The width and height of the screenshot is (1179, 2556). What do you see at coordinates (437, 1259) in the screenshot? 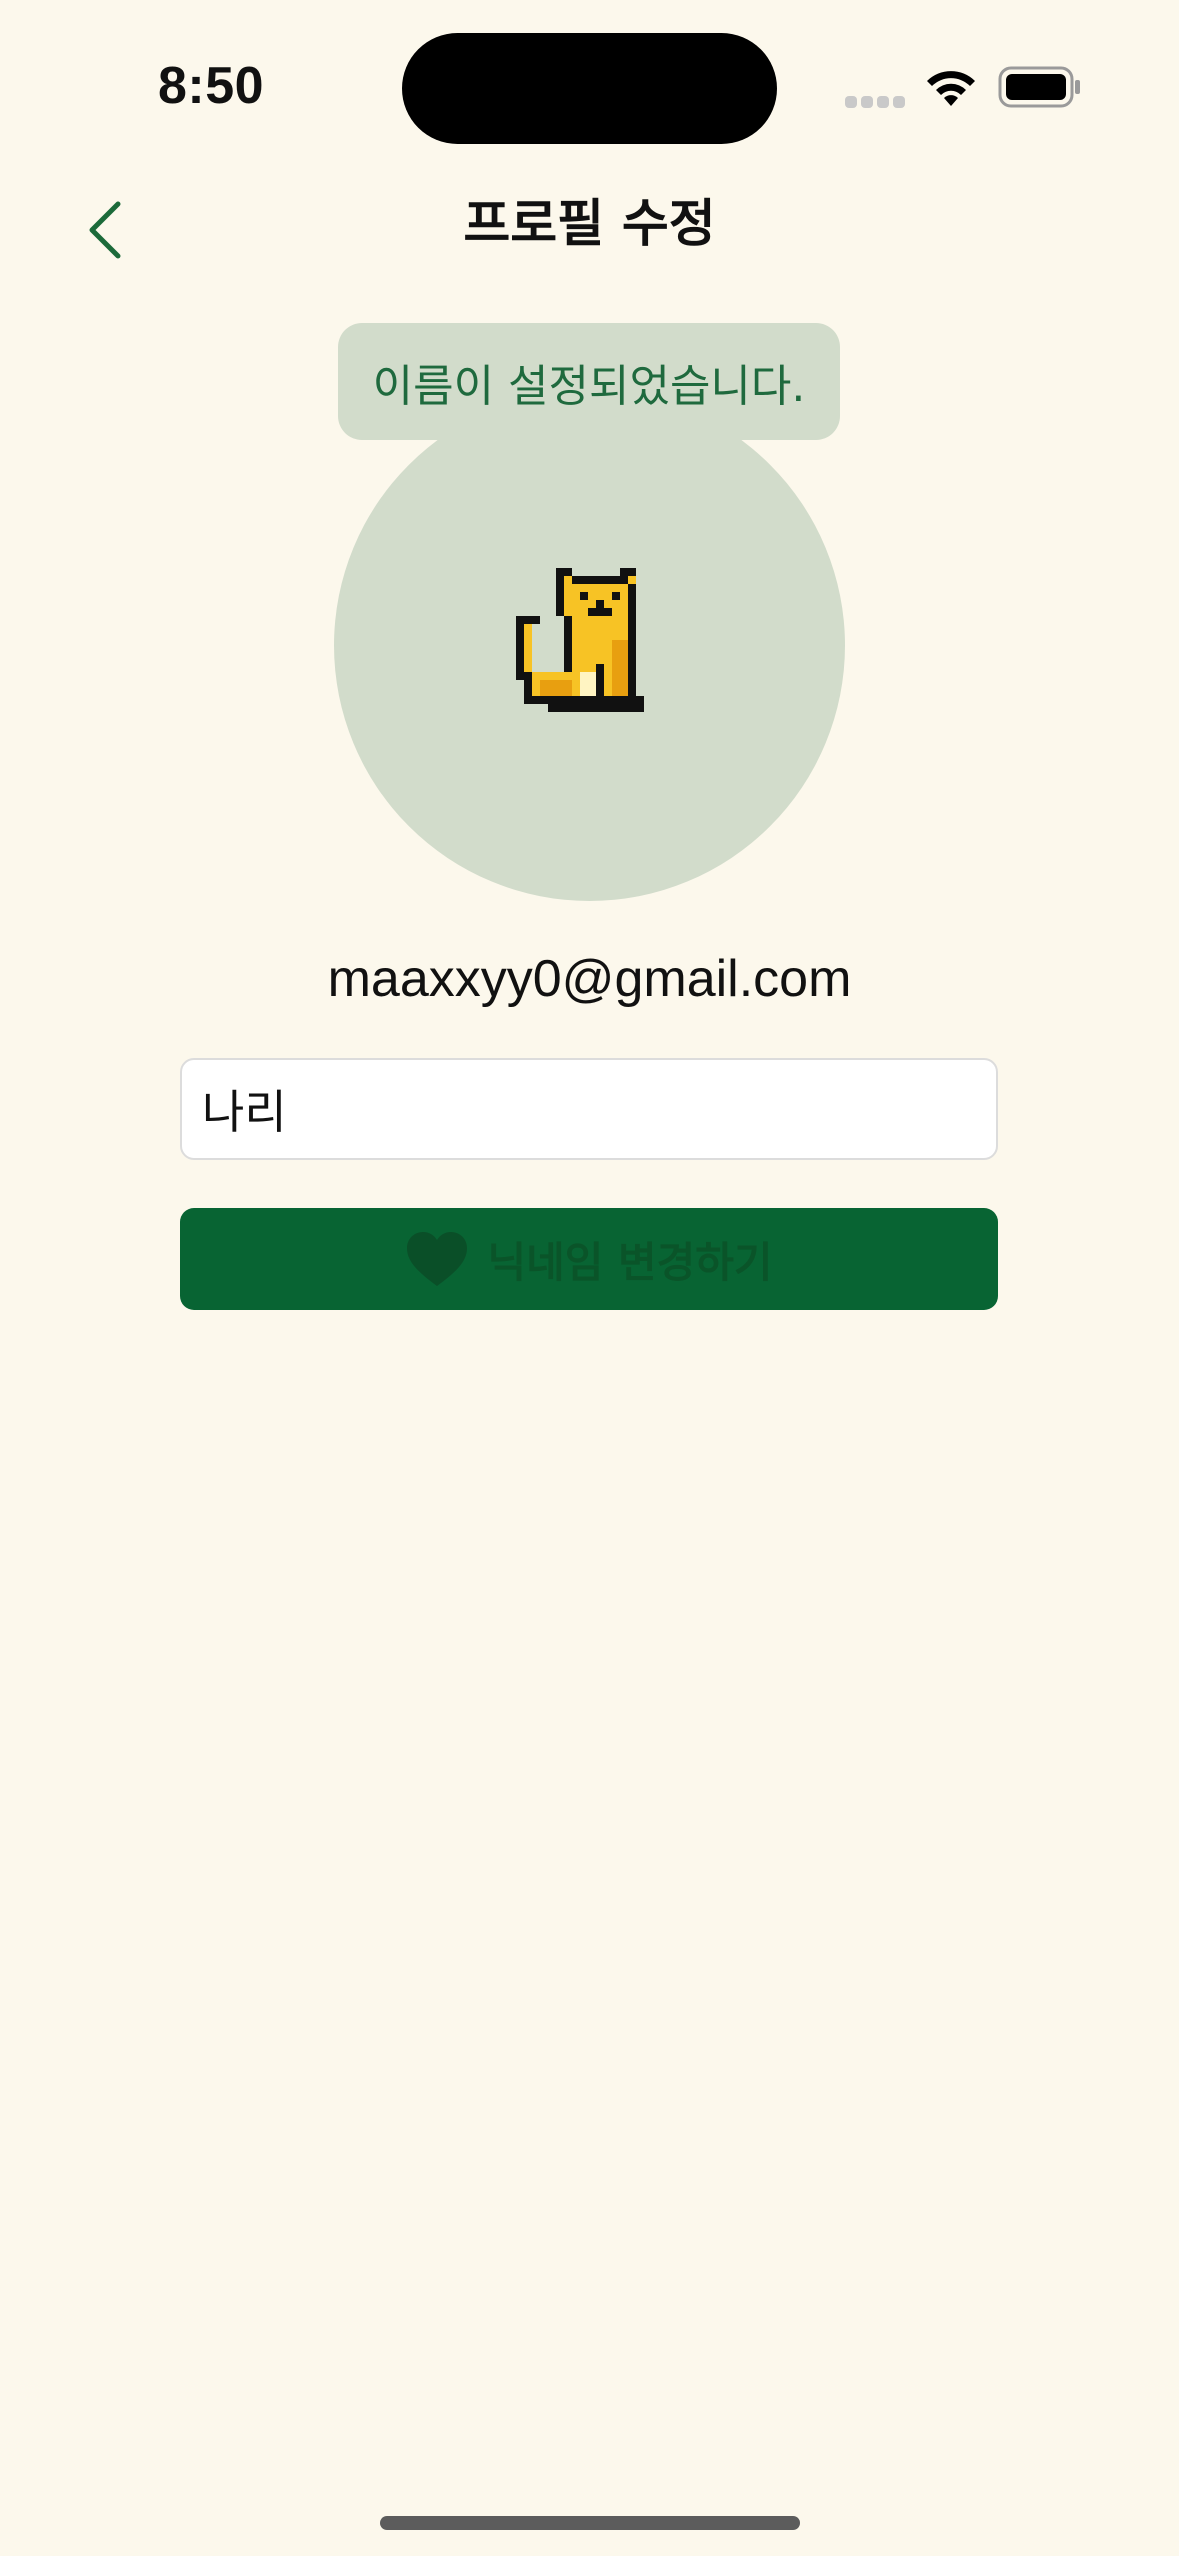
I see `heart-icon` at bounding box center [437, 1259].